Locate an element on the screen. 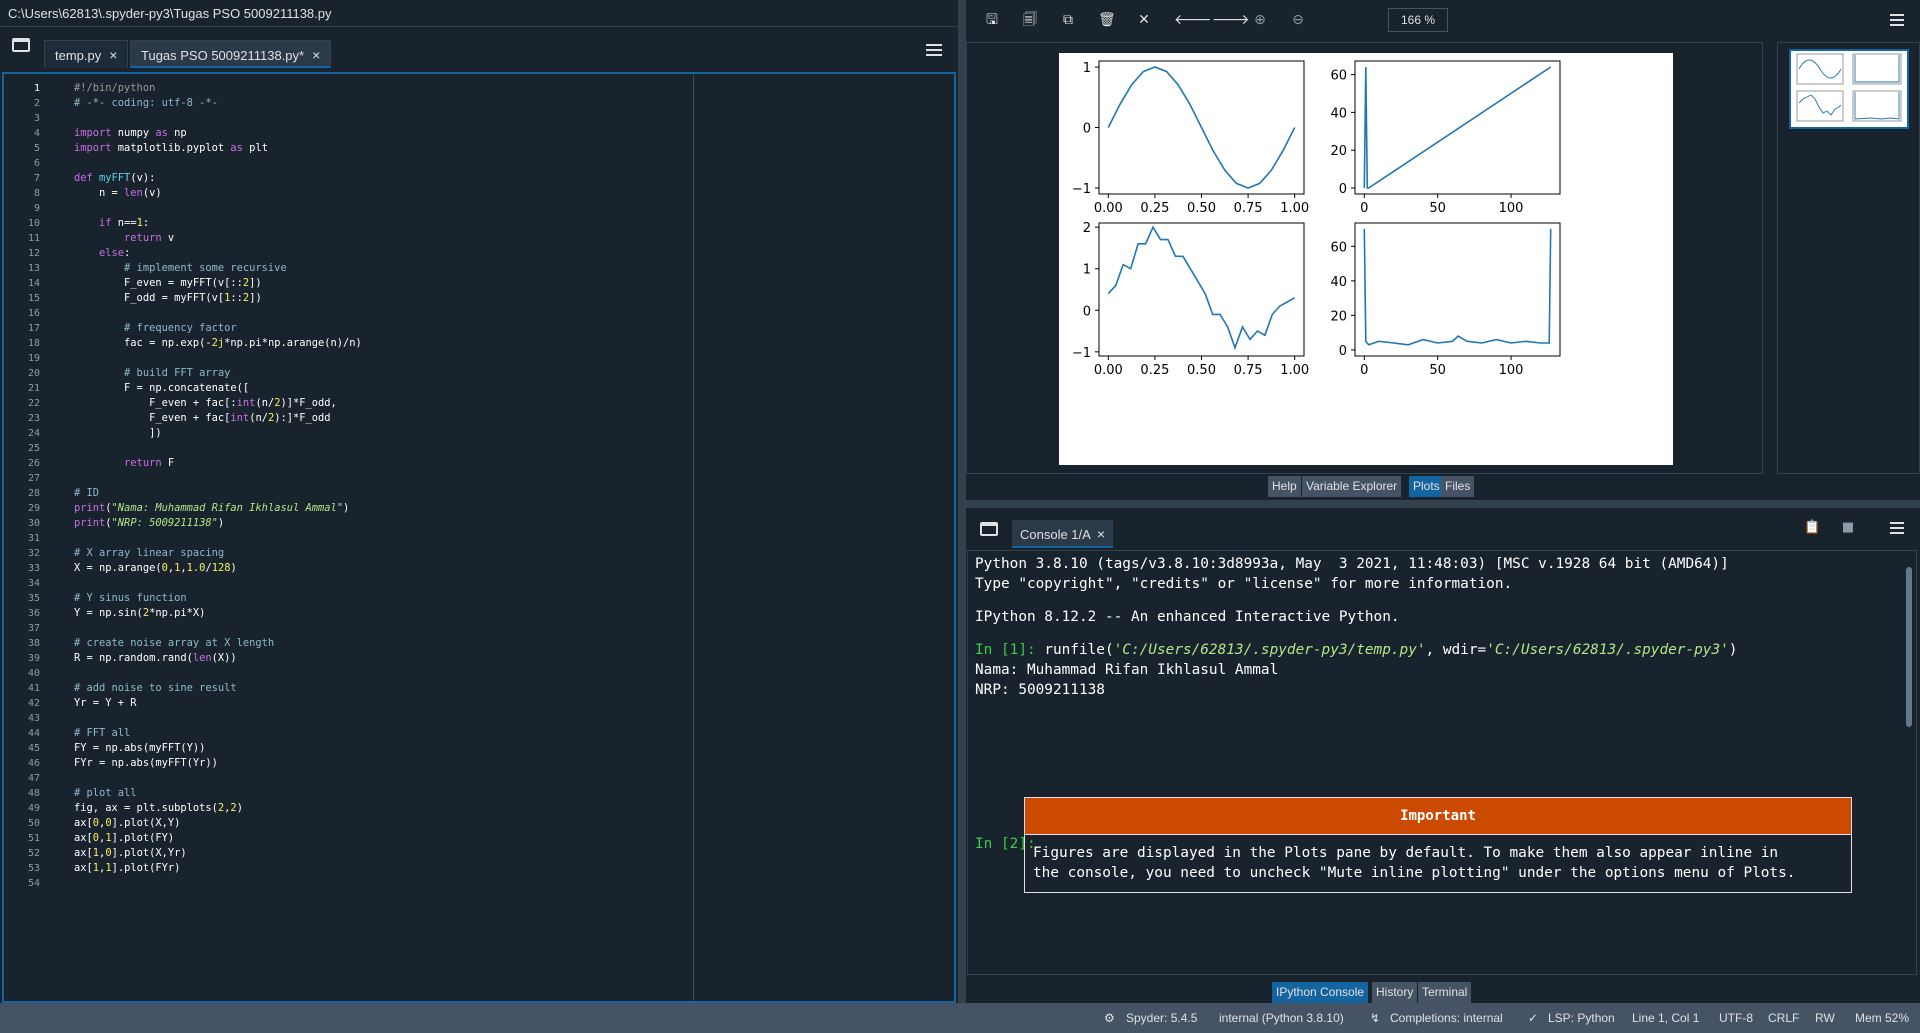 The image size is (1920, 1033). line-number: 11 is located at coordinates (33, 238).